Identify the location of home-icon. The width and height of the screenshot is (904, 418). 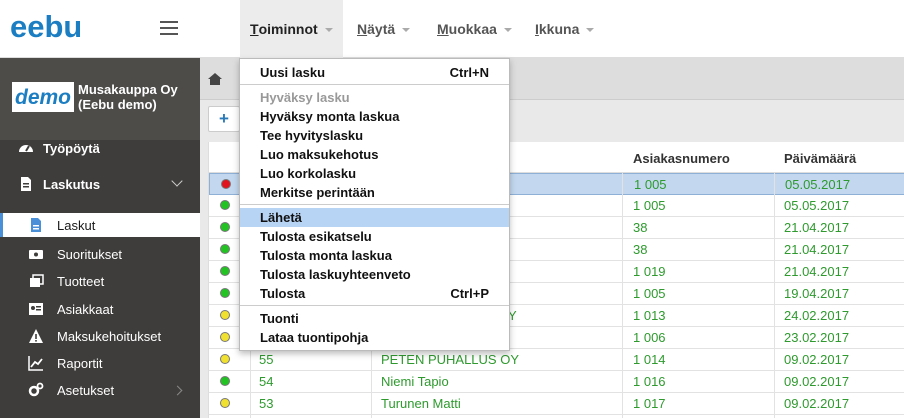
(215, 79).